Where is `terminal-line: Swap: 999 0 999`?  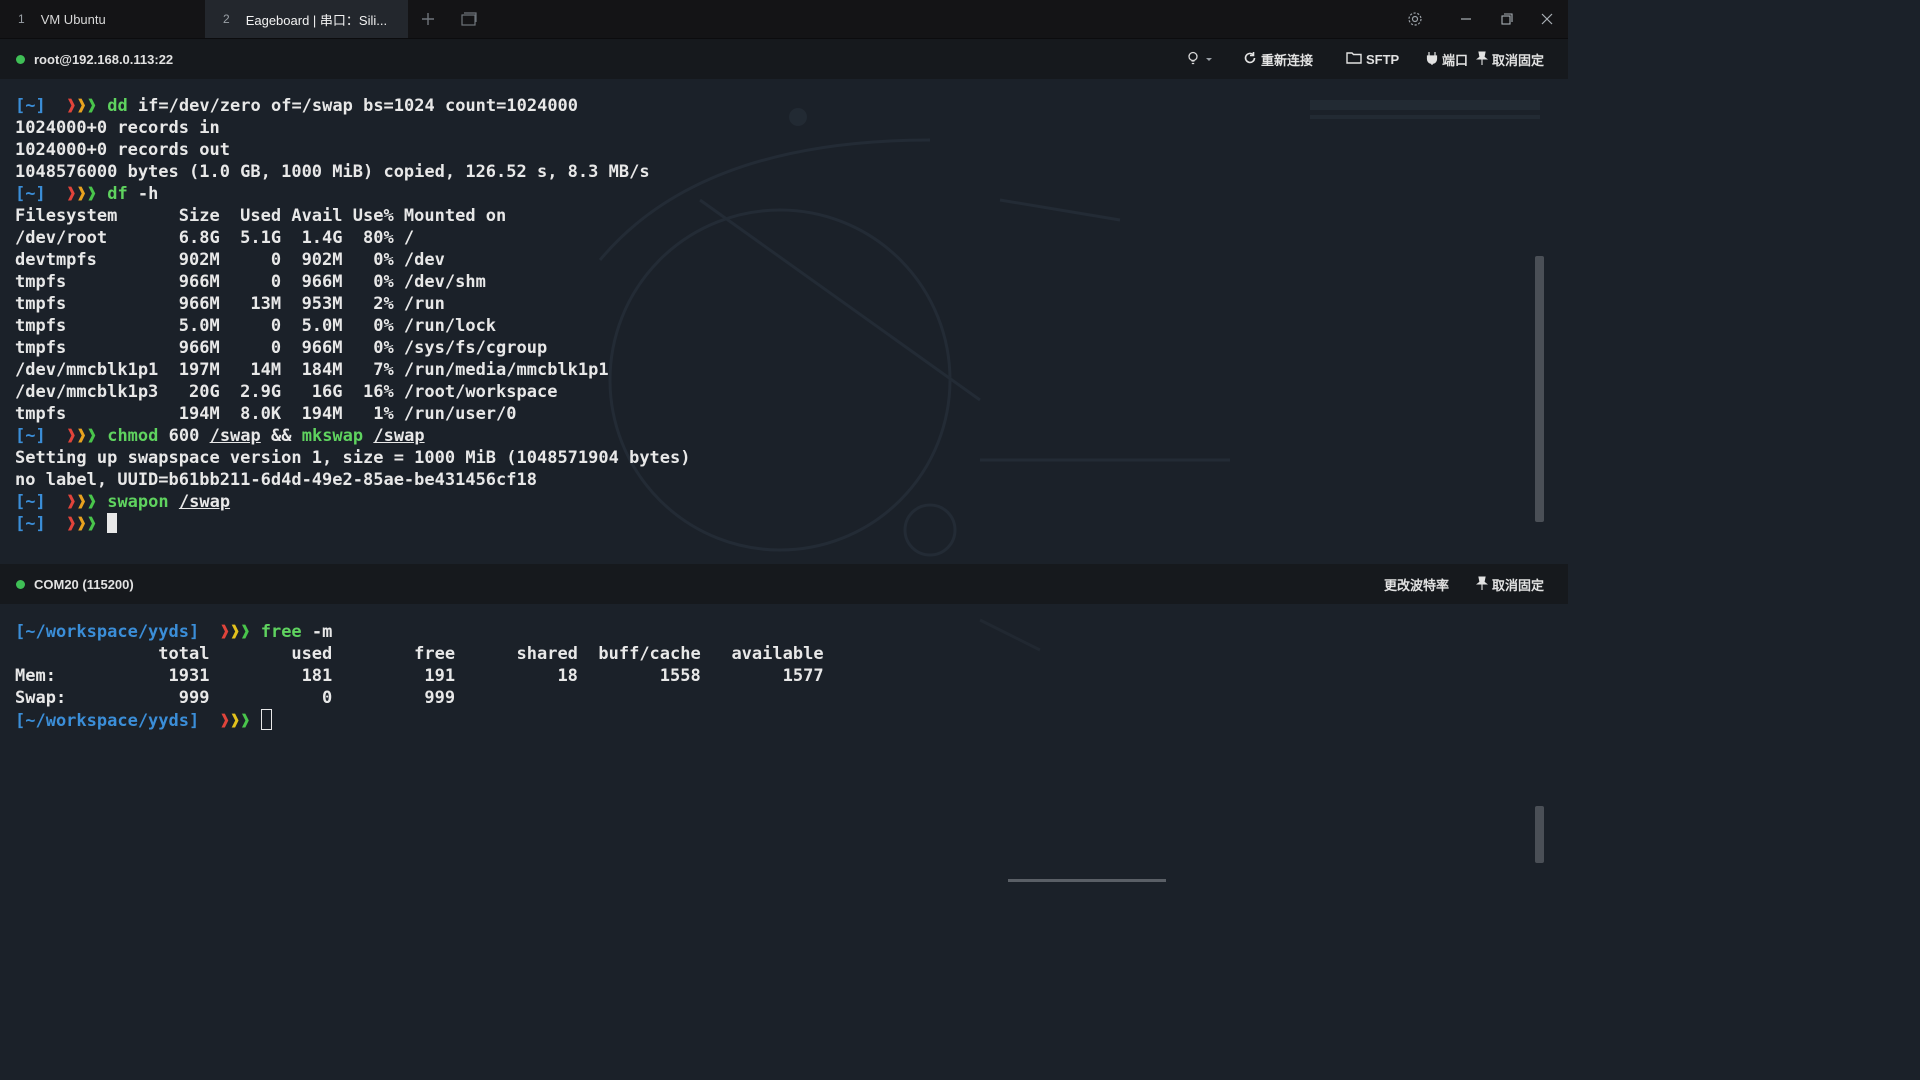
terminal-line: Swap: 999 0 999 is located at coordinates (419, 698).